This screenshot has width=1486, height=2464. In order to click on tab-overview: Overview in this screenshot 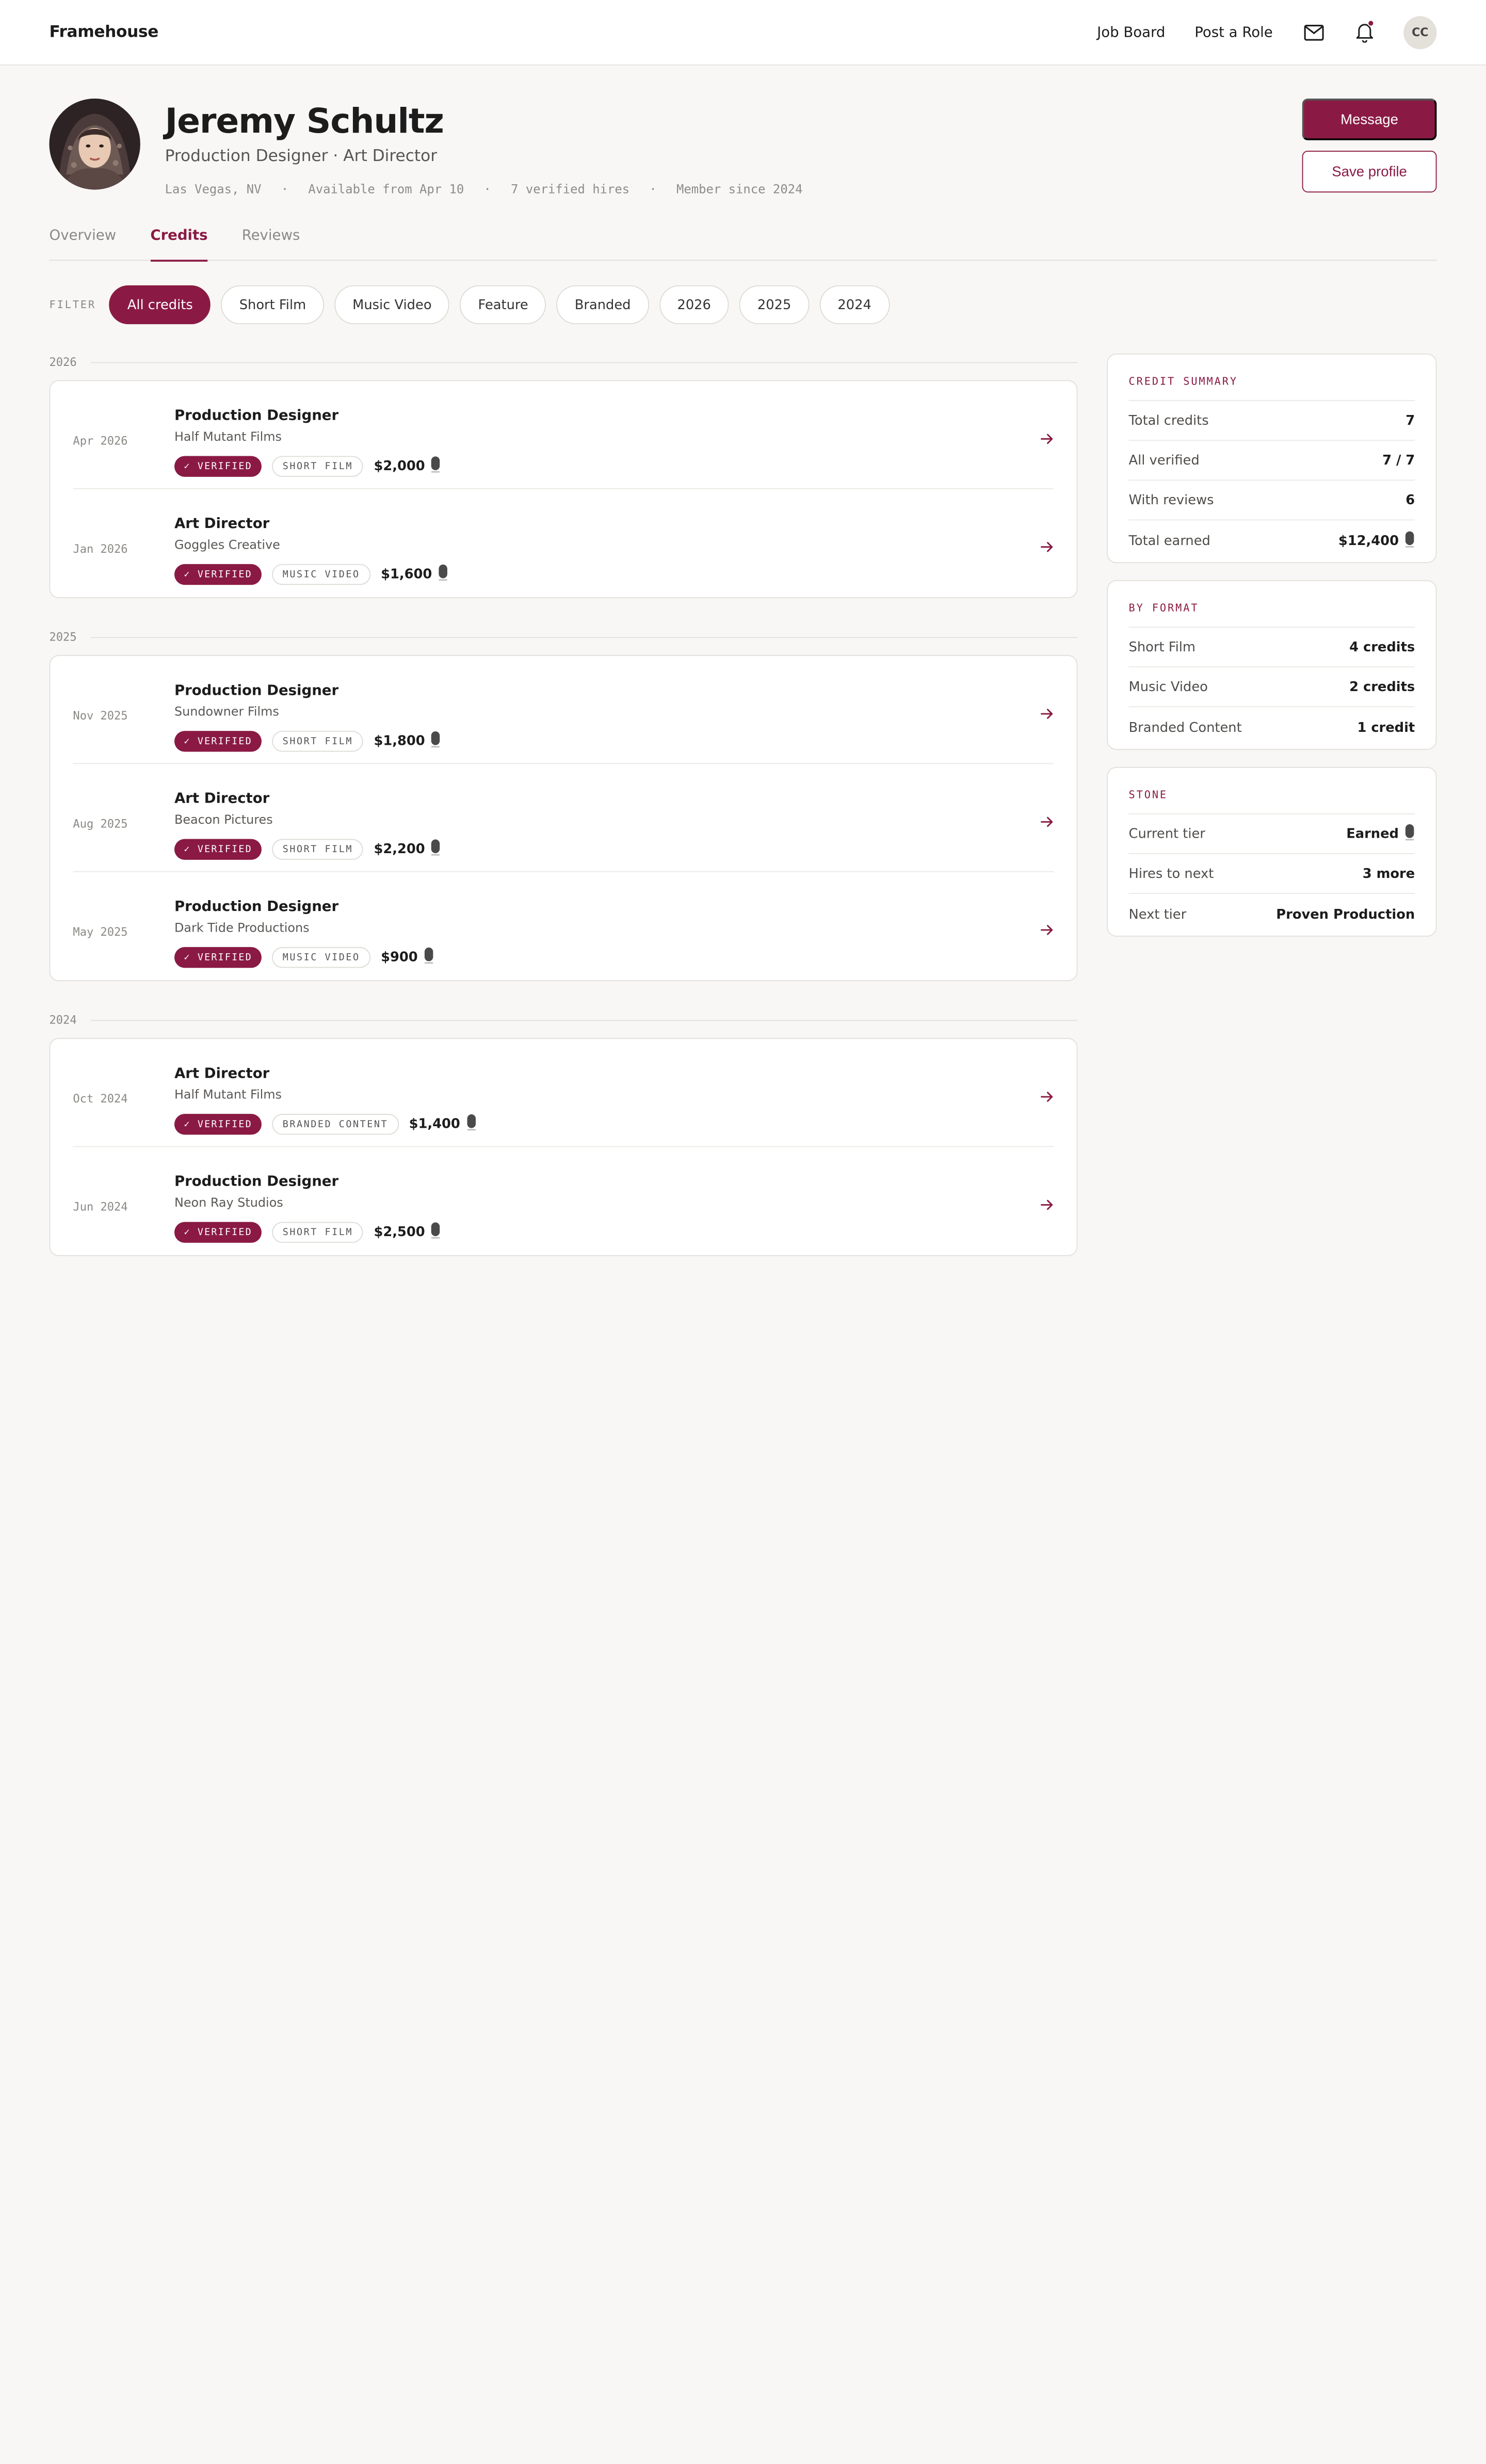, I will do `click(83, 242)`.